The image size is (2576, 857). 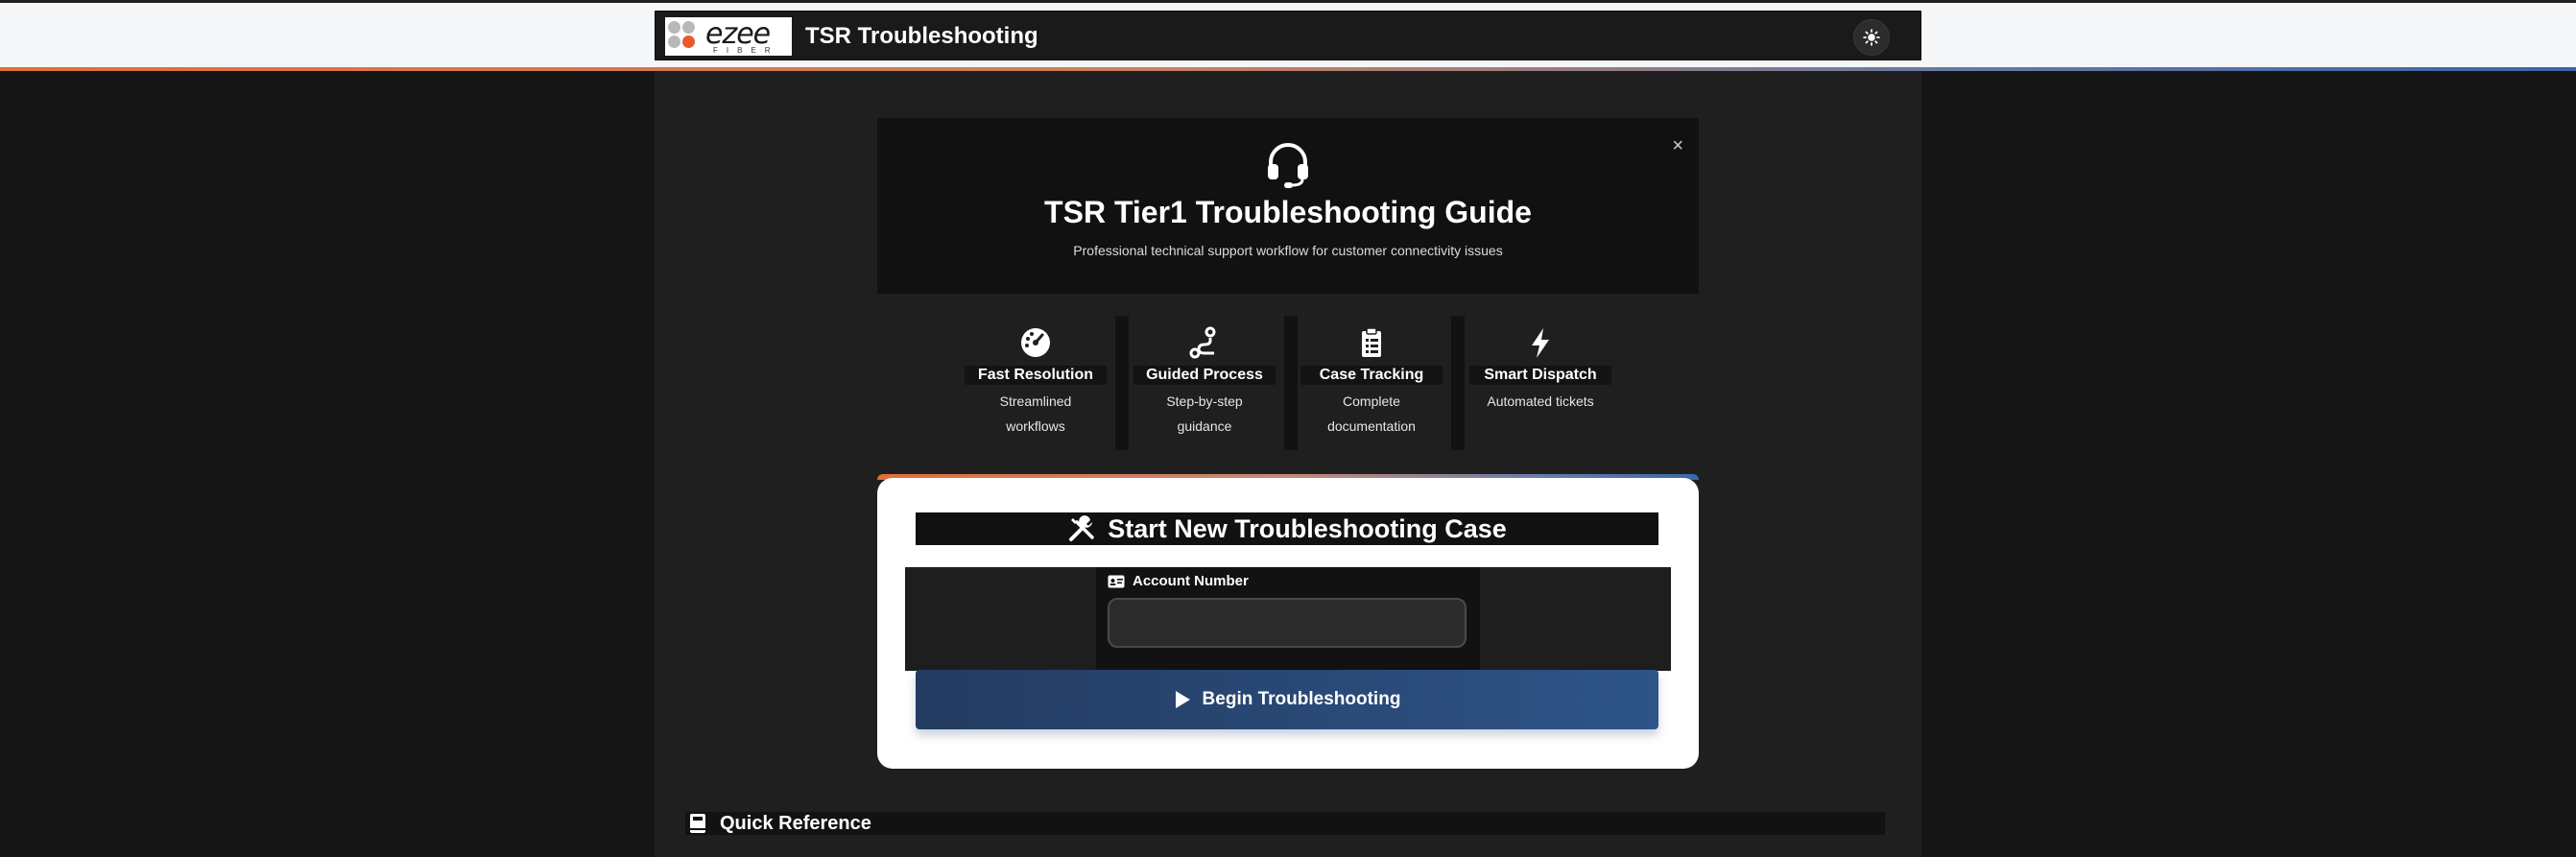 I want to click on quick-reference-title: Quick Reference, so click(x=795, y=823).